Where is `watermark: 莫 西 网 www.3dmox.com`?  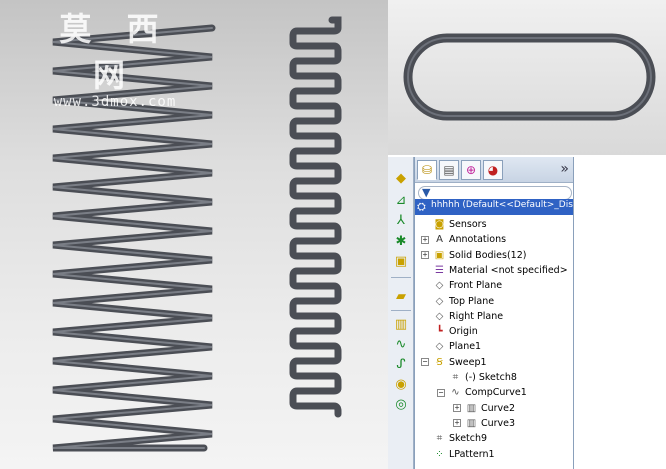 watermark: 莫 西 网 www.3dmox.com is located at coordinates (115, 57).